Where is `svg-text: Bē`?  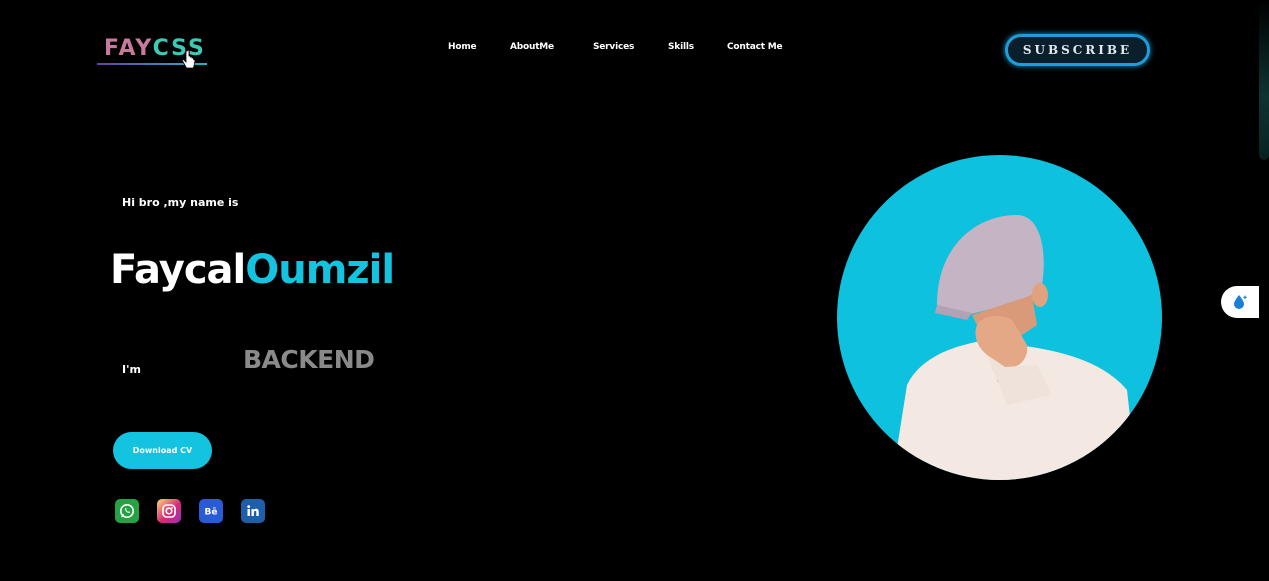 svg-text: Bē is located at coordinates (211, 513).